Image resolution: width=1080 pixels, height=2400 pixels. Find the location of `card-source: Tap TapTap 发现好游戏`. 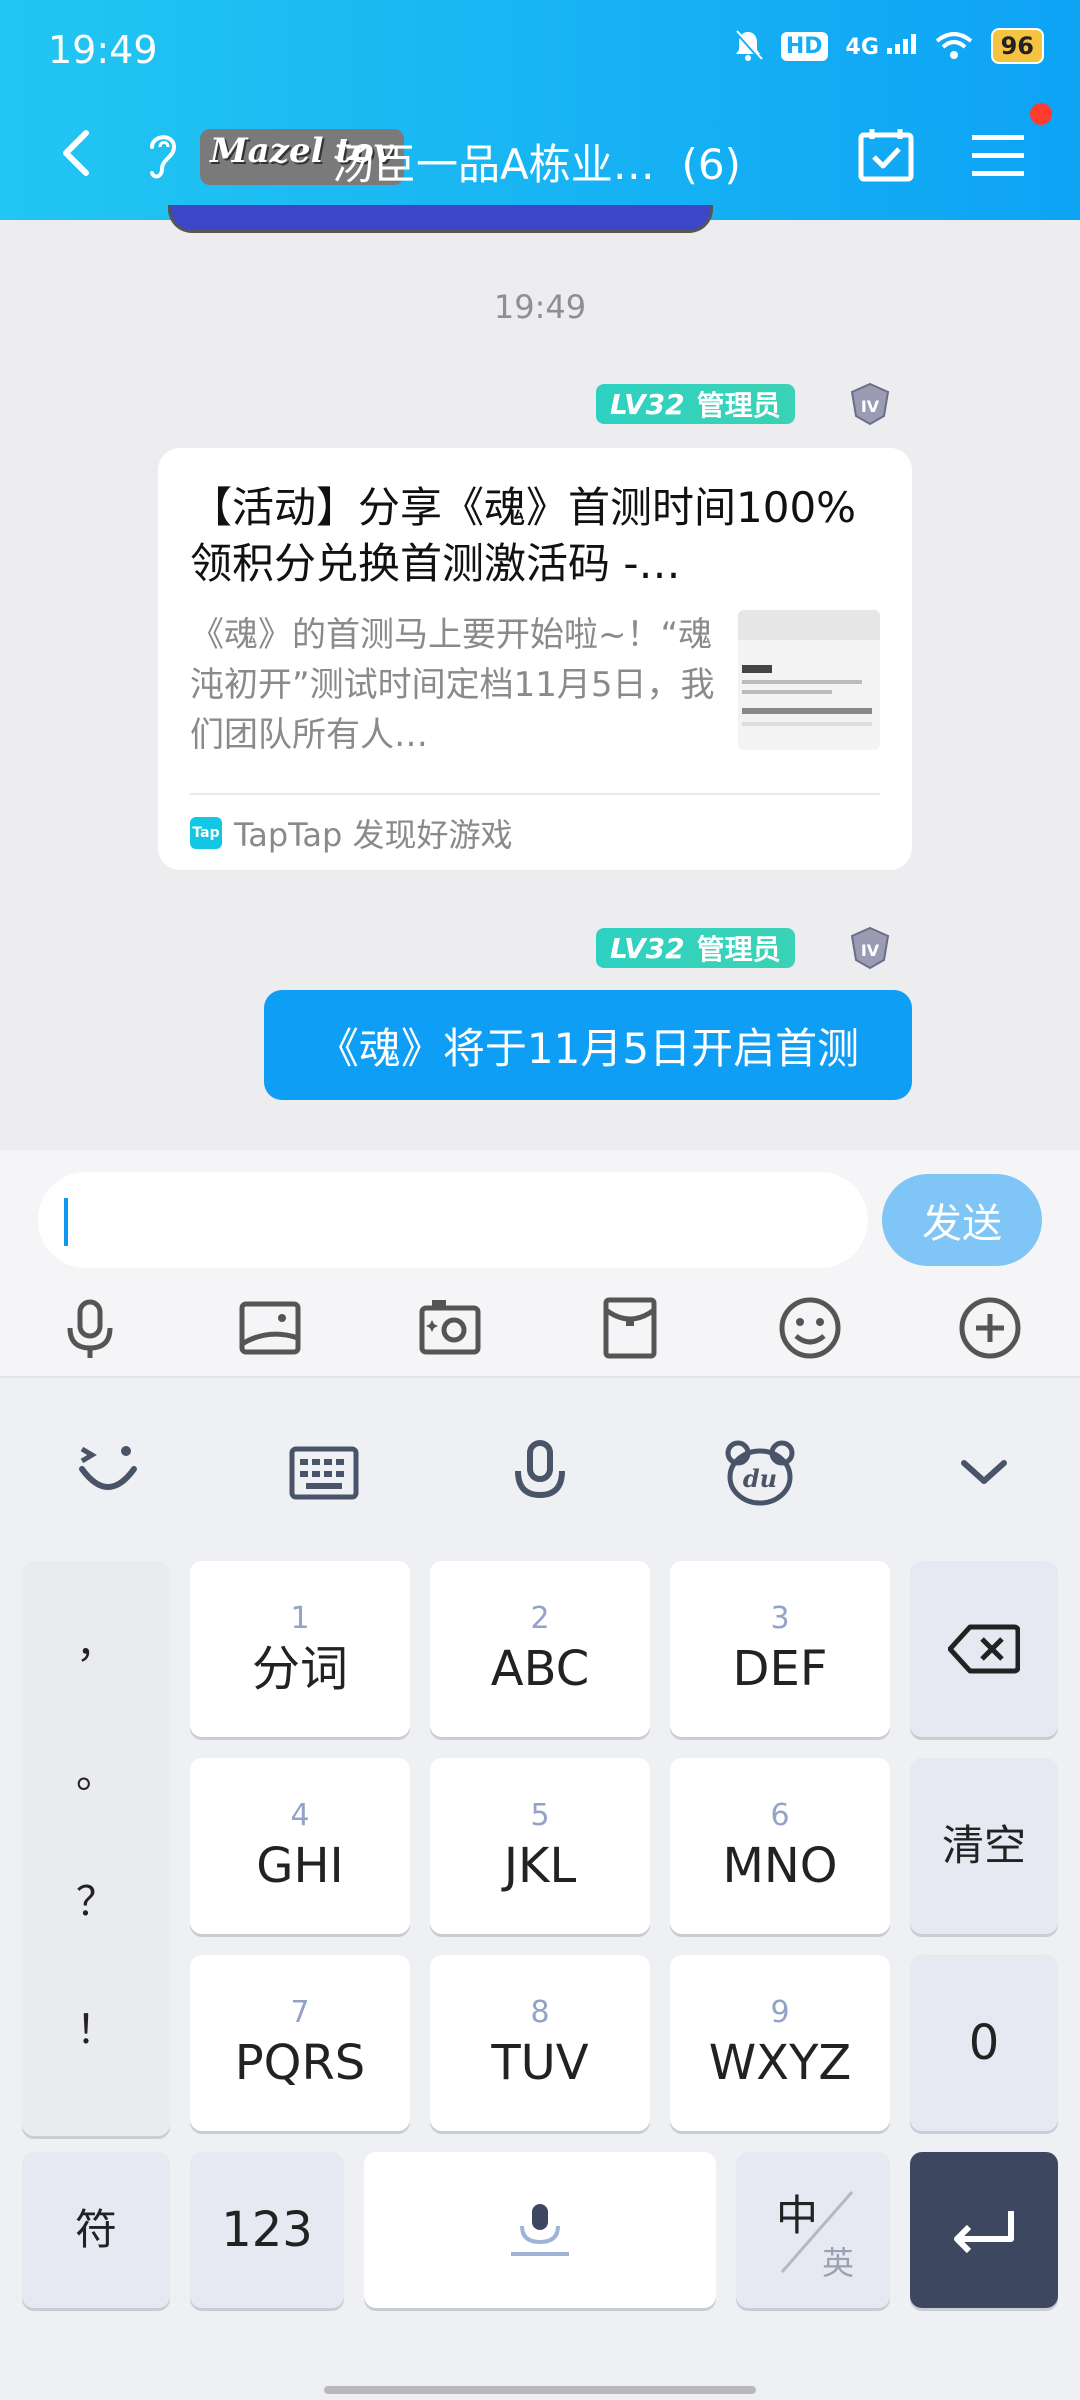

card-source: Tap TapTap 发现好游戏 is located at coordinates (351, 833).